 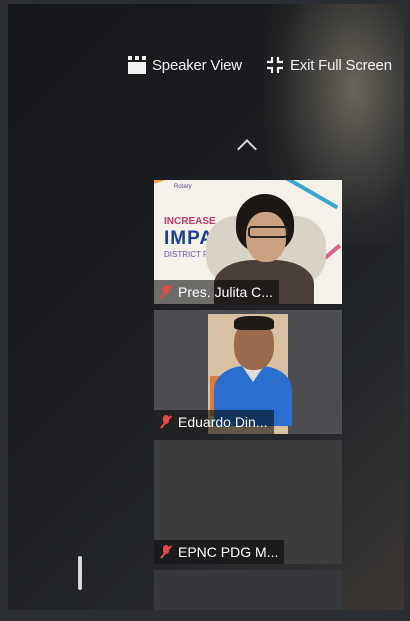 I want to click on rotary-logo: Rotary, so click(x=183, y=187).